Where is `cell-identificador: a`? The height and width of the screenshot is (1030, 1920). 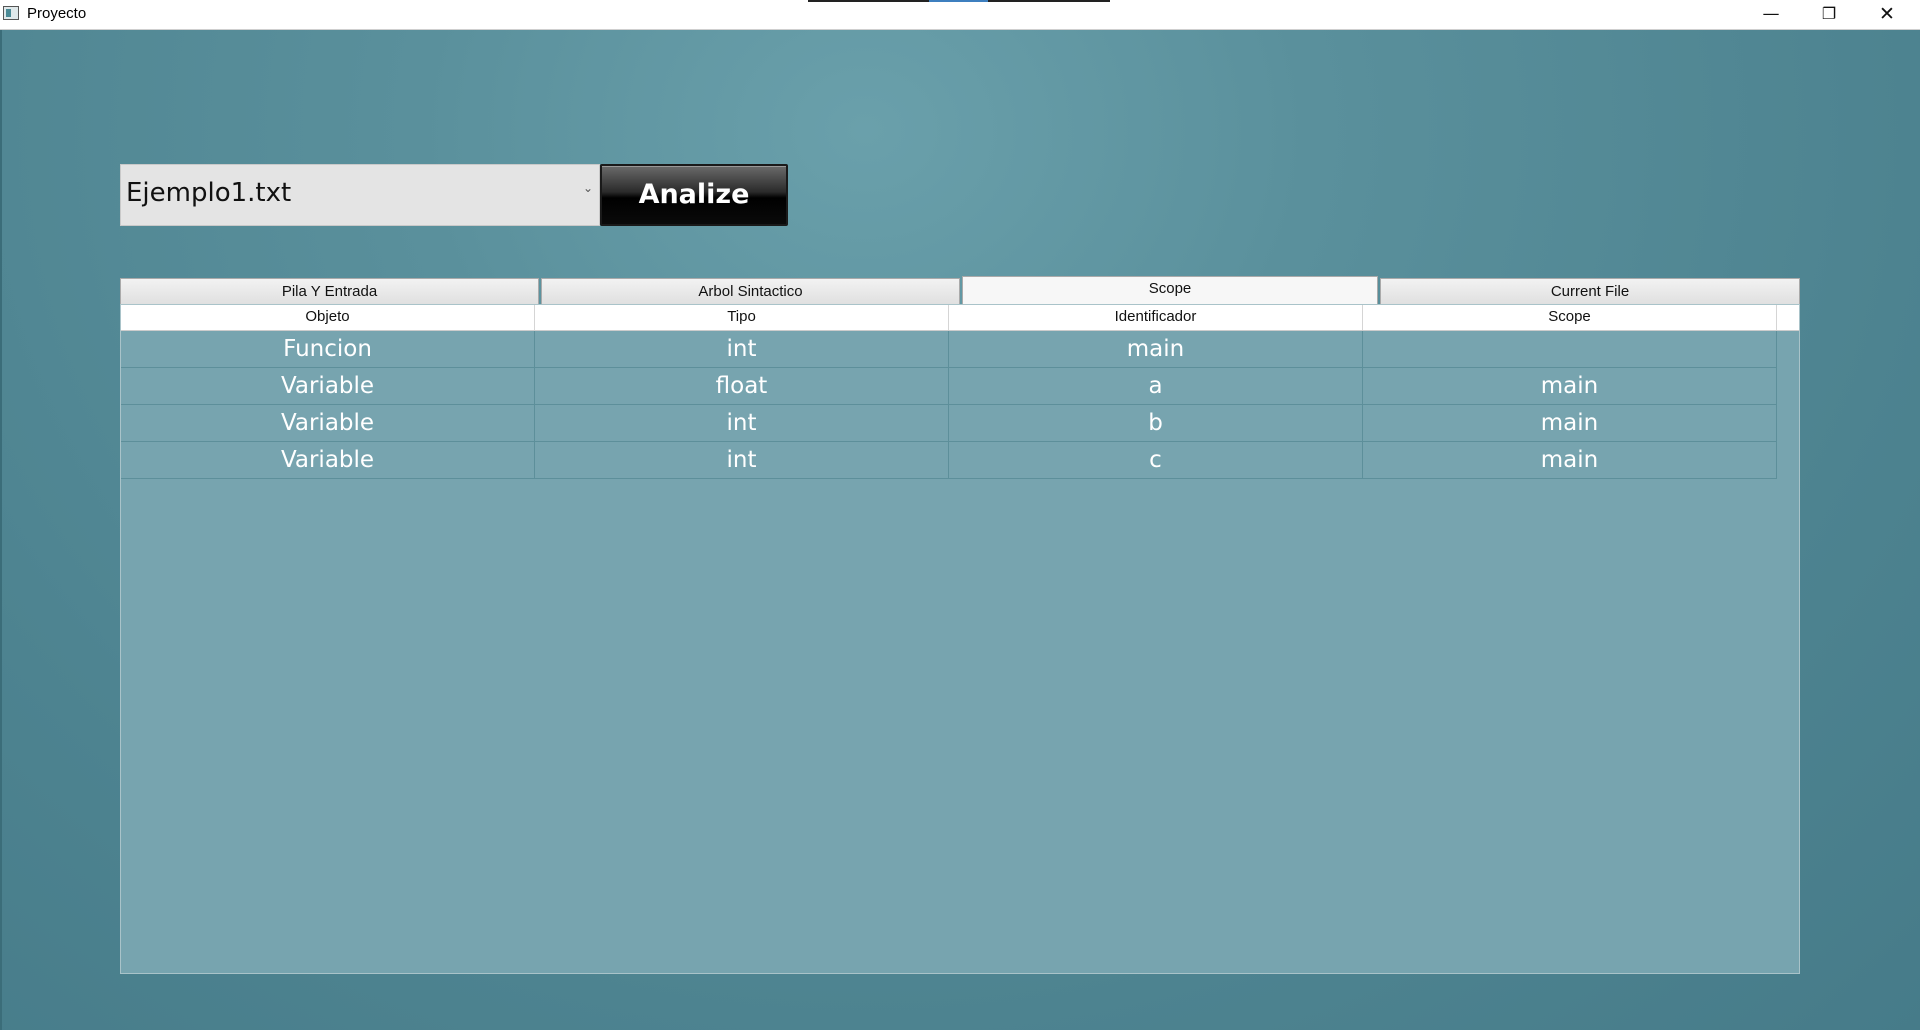 cell-identificador: a is located at coordinates (1156, 386).